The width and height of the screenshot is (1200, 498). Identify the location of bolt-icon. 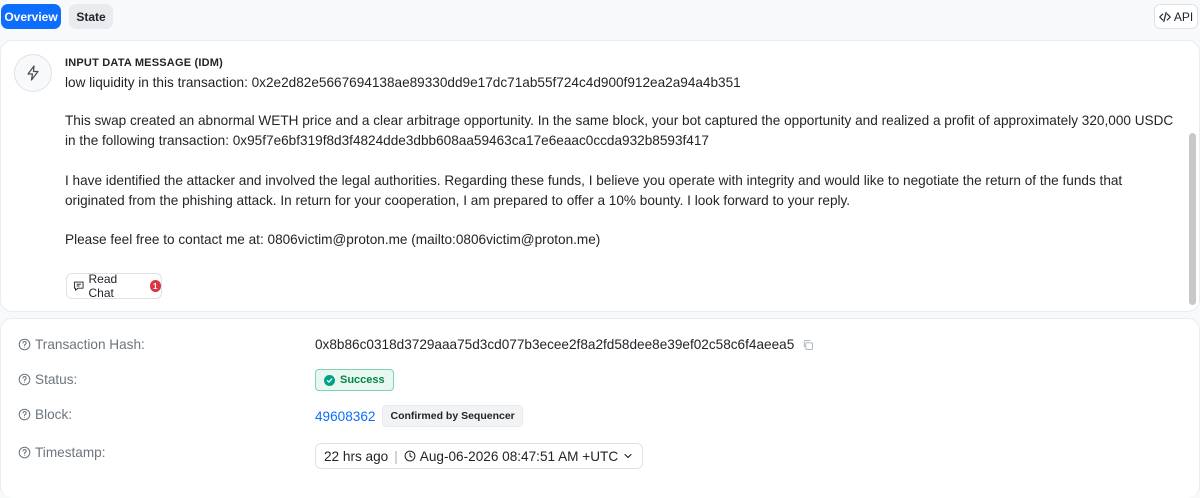
(33, 73).